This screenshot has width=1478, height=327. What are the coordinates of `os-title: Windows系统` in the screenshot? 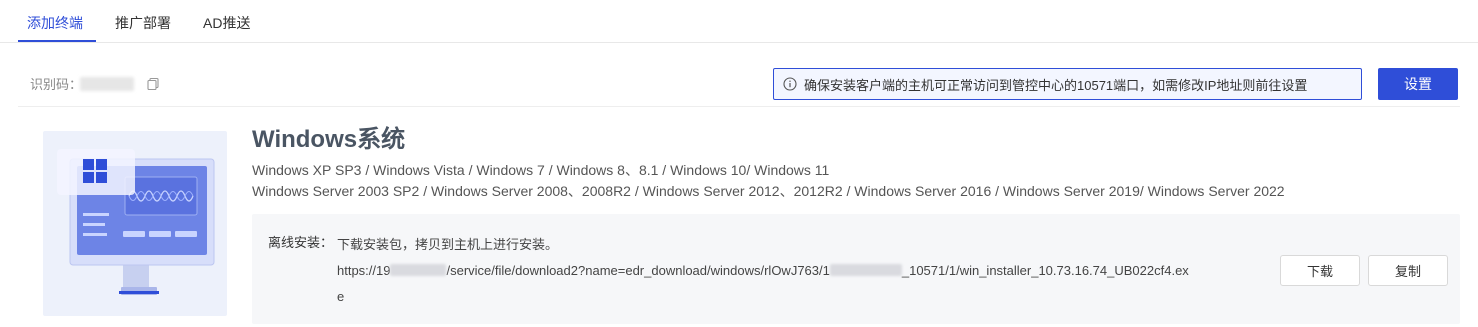 It's located at (329, 139).